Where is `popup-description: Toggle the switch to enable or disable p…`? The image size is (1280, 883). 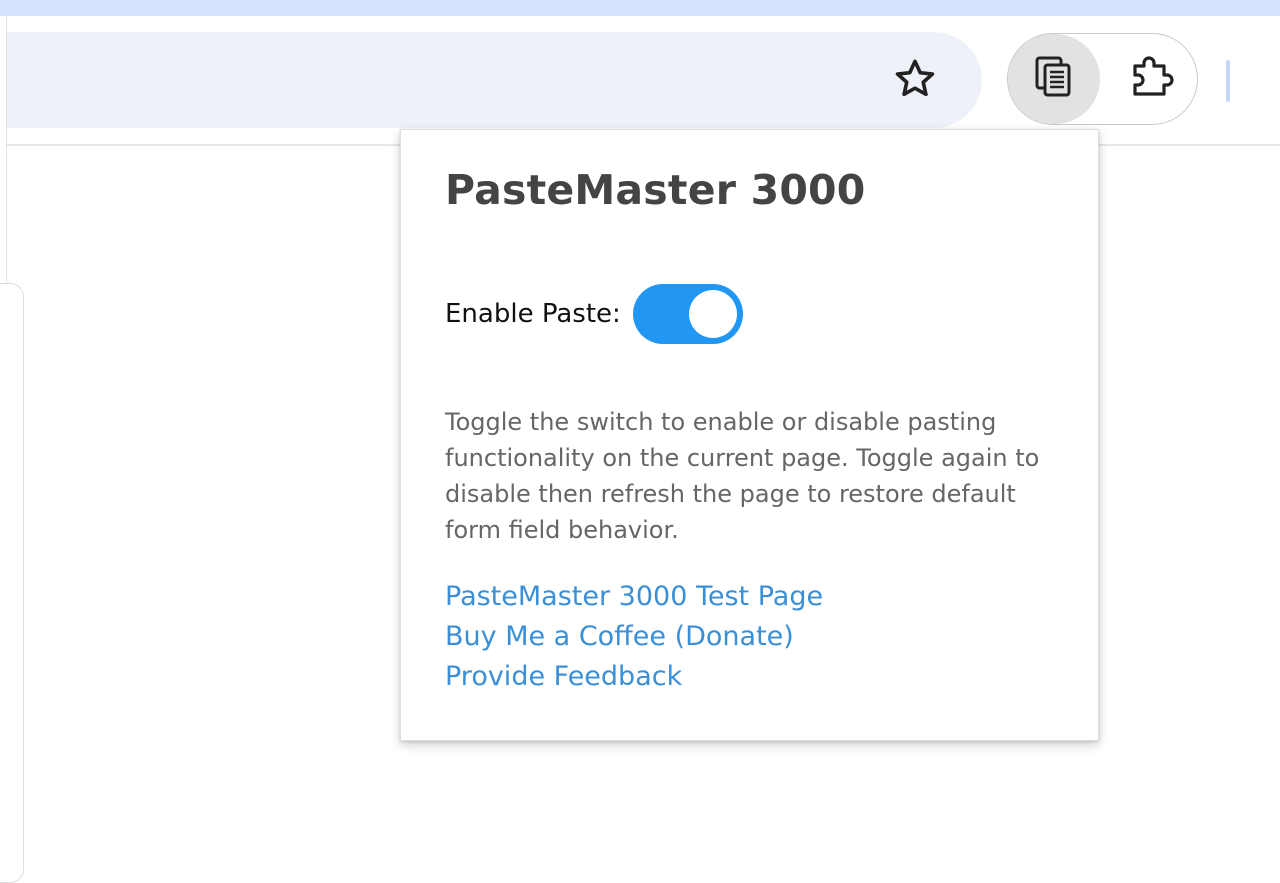
popup-description: Toggle the switch to enable or disable p… is located at coordinates (742, 476).